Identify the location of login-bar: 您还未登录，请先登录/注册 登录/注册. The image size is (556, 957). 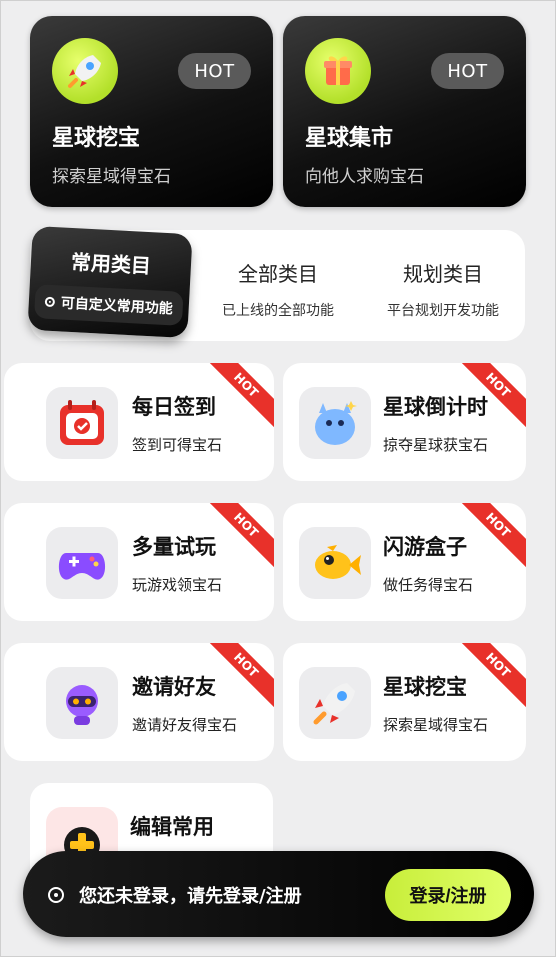
(278, 894).